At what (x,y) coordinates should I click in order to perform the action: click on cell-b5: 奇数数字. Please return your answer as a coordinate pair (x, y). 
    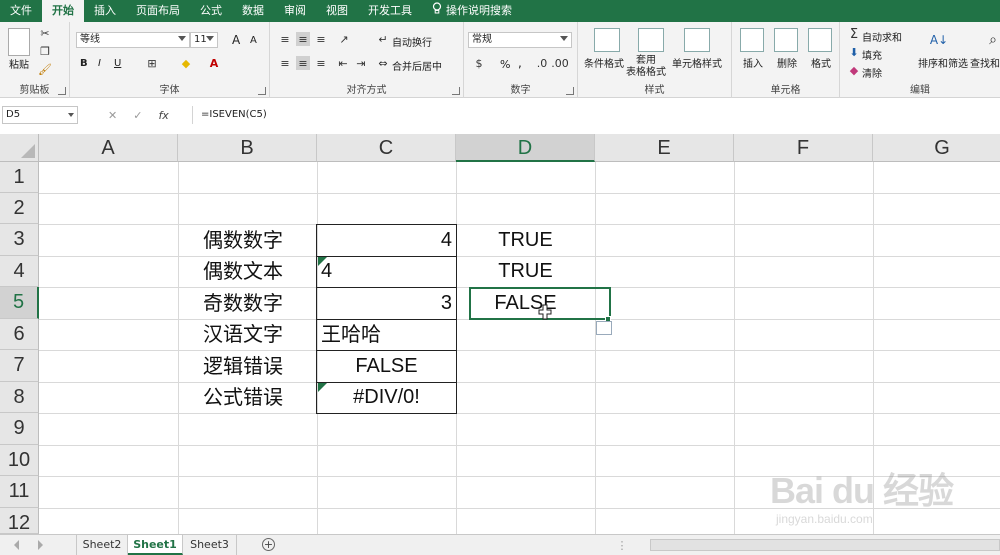
    Looking at the image, I should click on (243, 303).